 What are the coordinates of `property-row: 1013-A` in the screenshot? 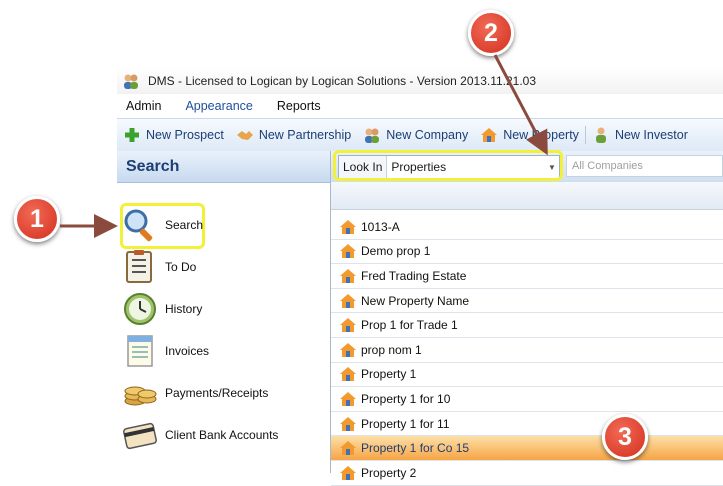 It's located at (527, 227).